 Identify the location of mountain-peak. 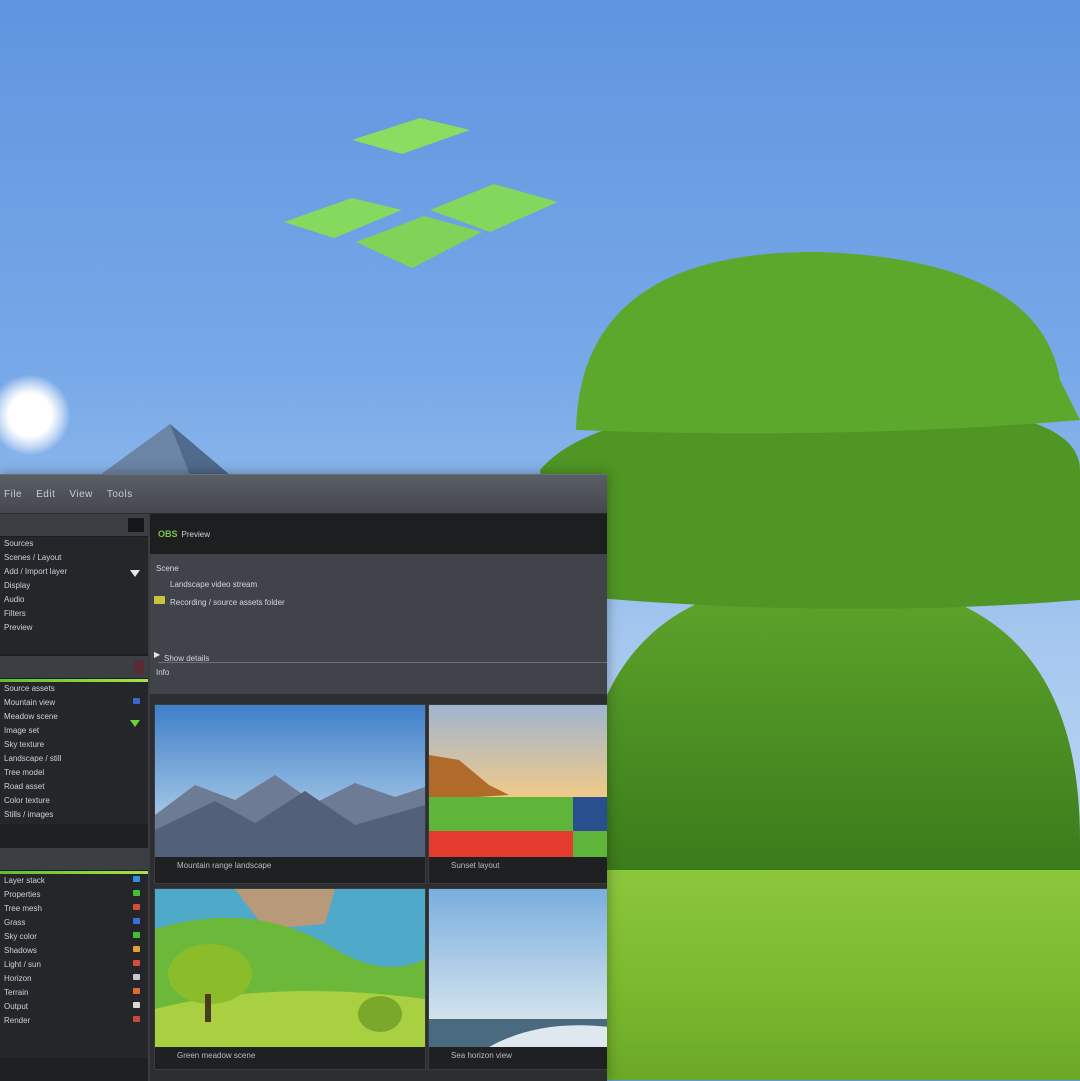
(165, 449).